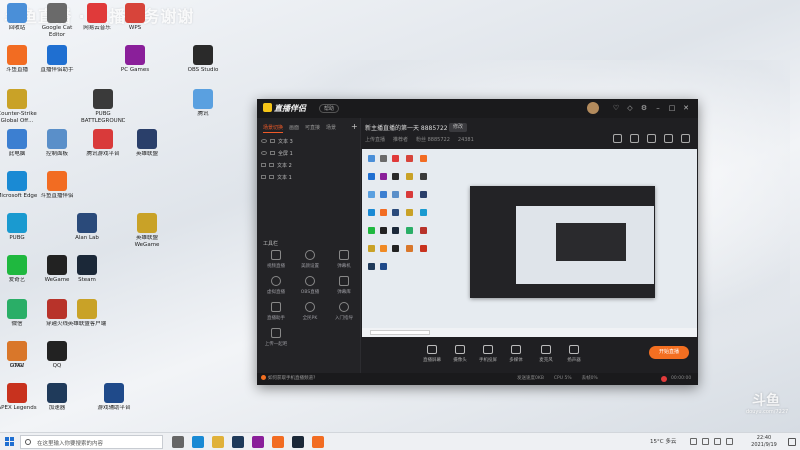 This screenshot has width=800, height=450. What do you see at coordinates (276, 177) in the screenshot?
I see `scene-item: 文本 1` at bounding box center [276, 177].